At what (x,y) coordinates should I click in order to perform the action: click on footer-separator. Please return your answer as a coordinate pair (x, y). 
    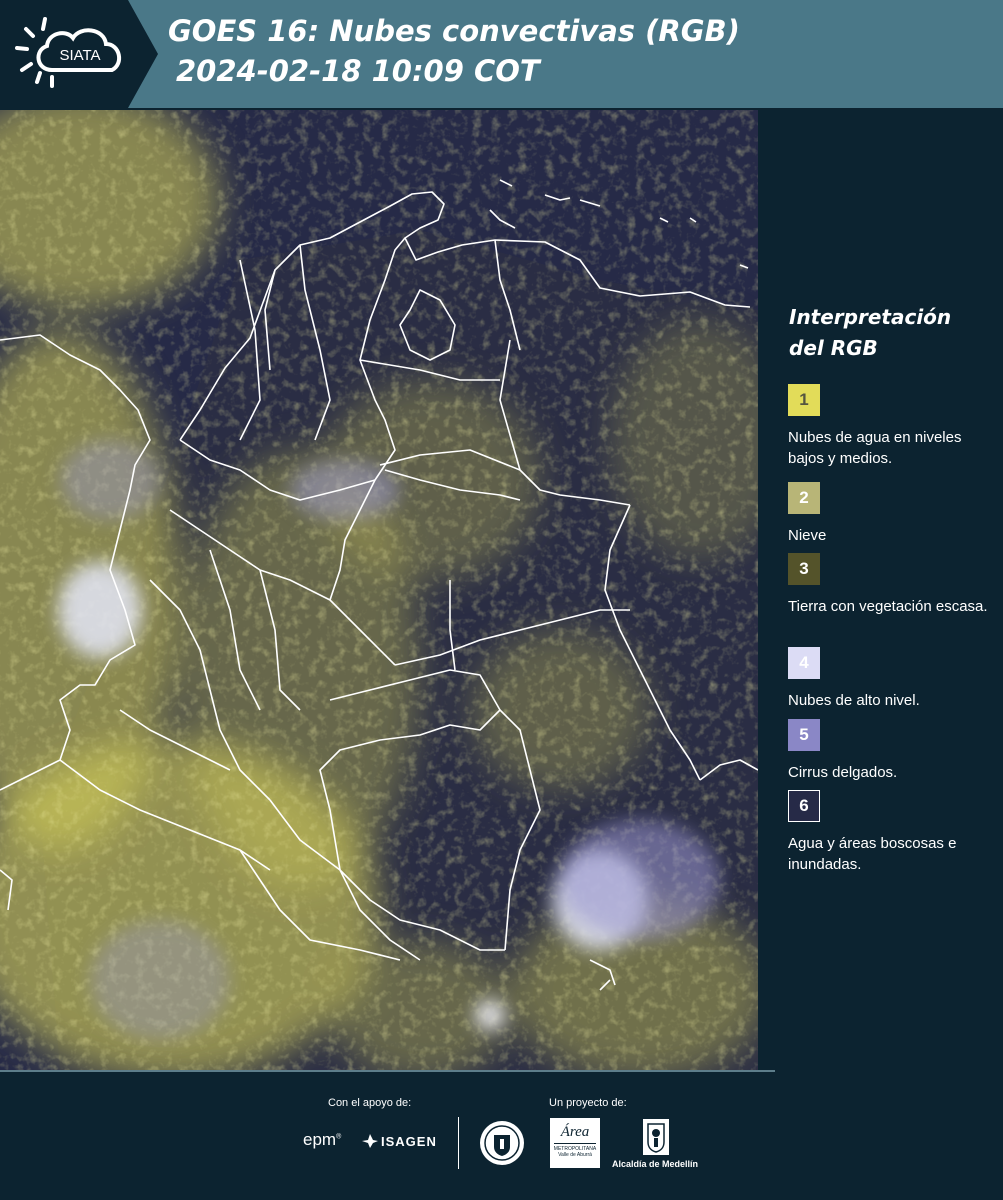
    Looking at the image, I should click on (458, 1143).